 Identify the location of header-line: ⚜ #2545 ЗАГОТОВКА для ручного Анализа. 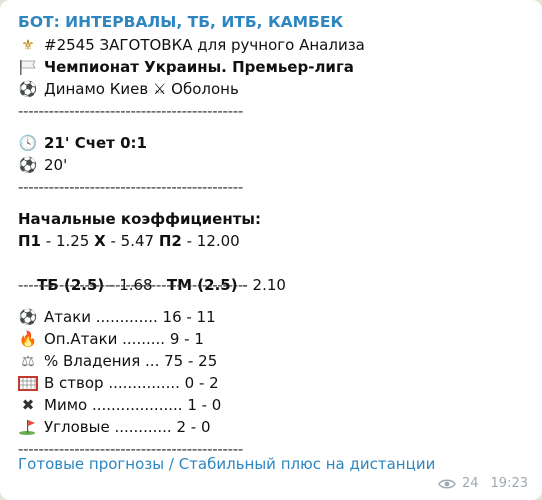
(273, 45).